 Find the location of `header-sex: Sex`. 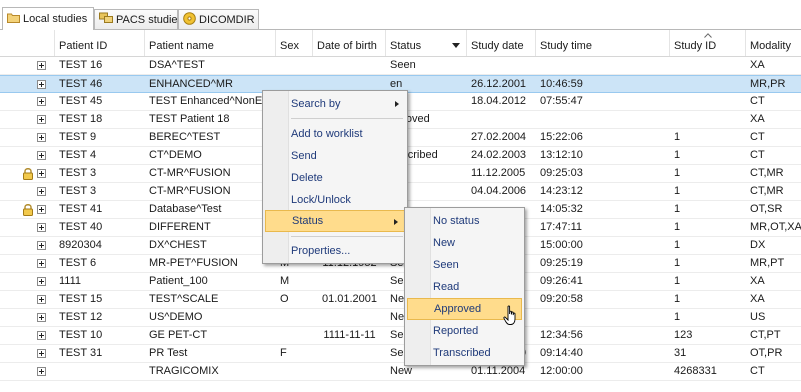

header-sex: Sex is located at coordinates (294, 43).